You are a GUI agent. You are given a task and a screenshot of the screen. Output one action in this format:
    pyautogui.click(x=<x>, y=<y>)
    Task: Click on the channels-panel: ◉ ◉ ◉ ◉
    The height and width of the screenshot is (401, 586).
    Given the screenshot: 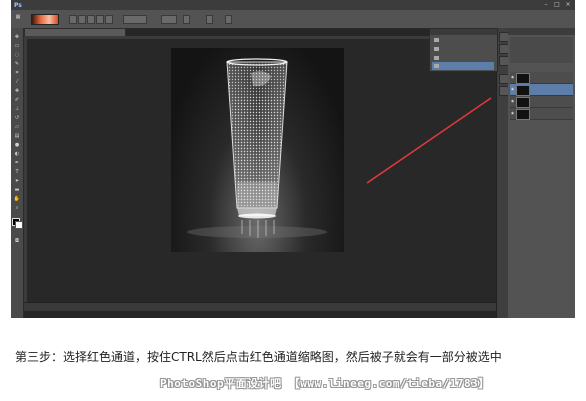 What is the action you would take?
    pyautogui.click(x=541, y=173)
    